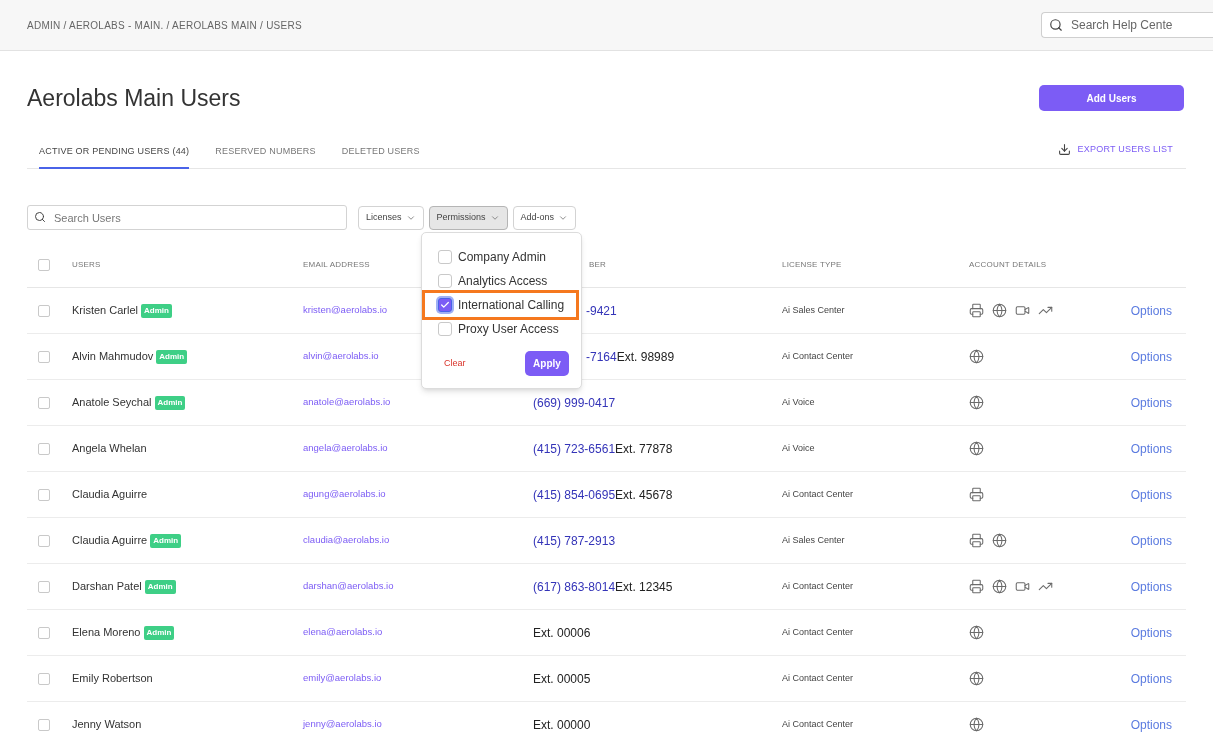  What do you see at coordinates (468, 217) in the screenshot?
I see `filter-dropdown: Permissions` at bounding box center [468, 217].